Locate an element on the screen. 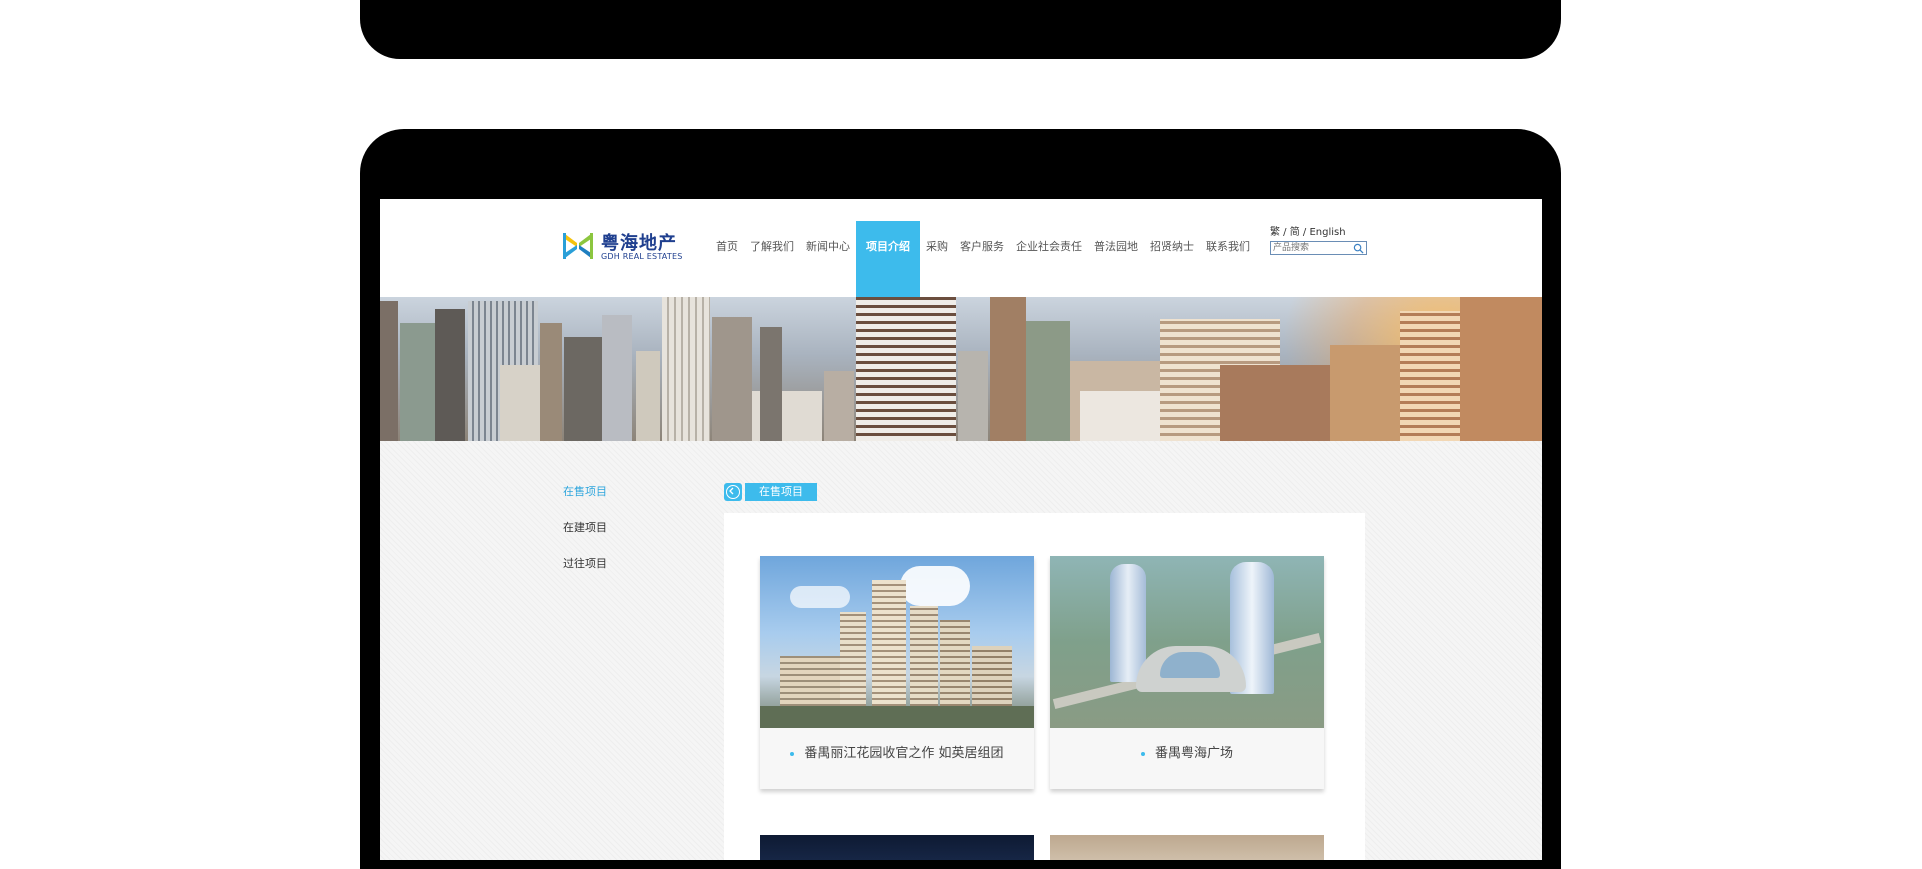 This screenshot has height=869, width=1922. search-icon is located at coordinates (1358, 248).